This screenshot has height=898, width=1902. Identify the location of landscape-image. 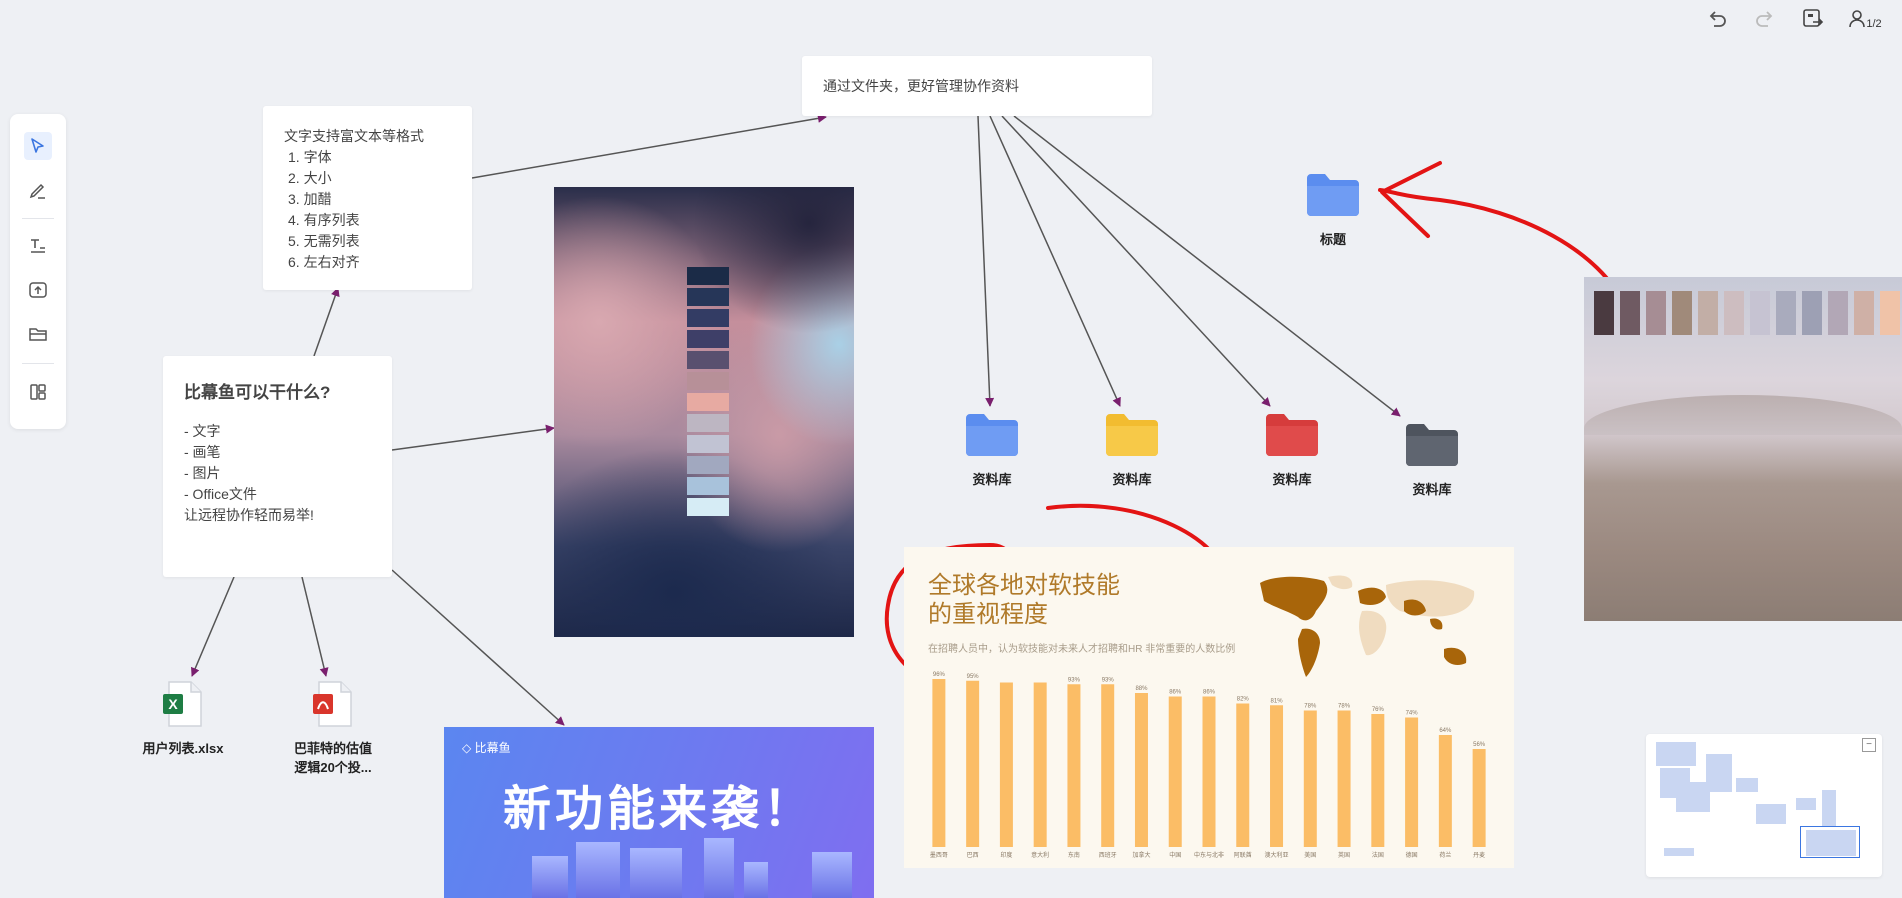
(1743, 449).